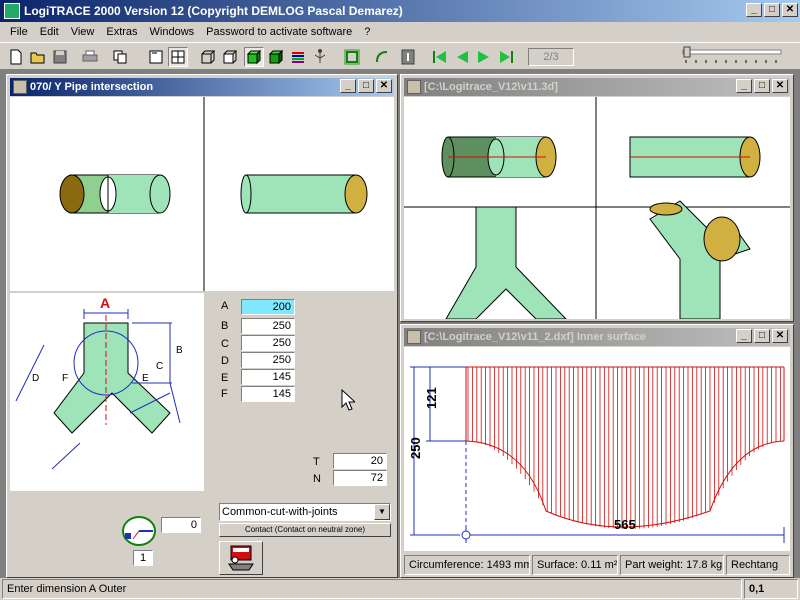 The image size is (800, 600). What do you see at coordinates (415, 448) in the screenshot?
I see `dim-250-label: 250` at bounding box center [415, 448].